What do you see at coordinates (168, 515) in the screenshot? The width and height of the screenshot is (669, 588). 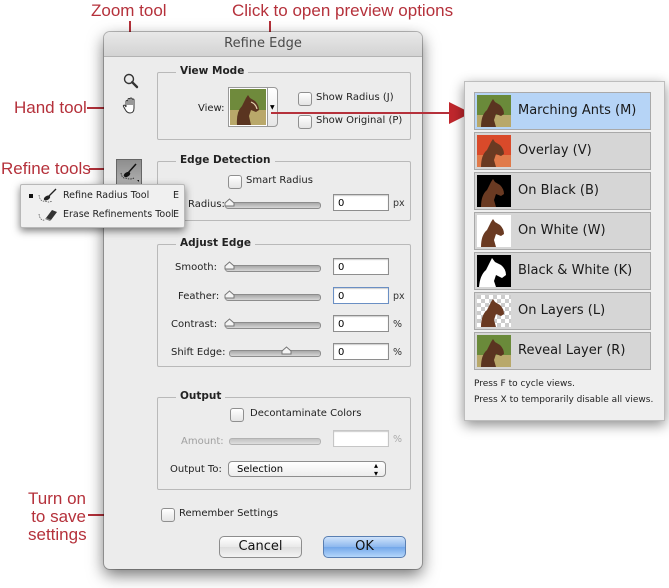 I see `remember-settings-checkbox` at bounding box center [168, 515].